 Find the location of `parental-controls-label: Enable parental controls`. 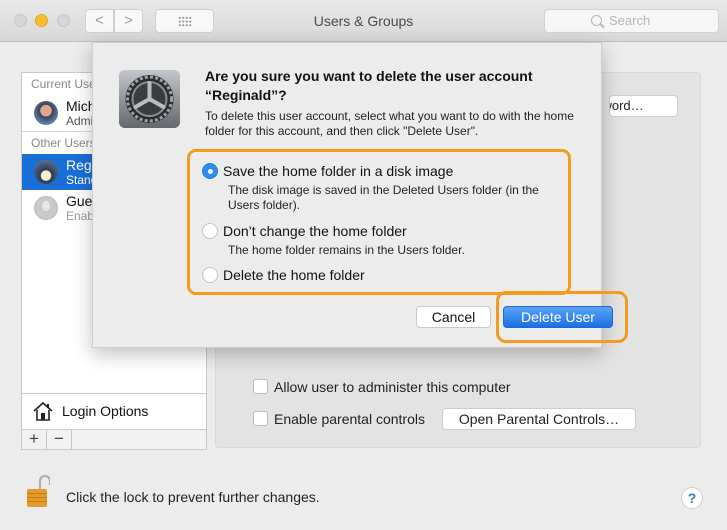

parental-controls-label: Enable parental controls is located at coordinates (349, 419).